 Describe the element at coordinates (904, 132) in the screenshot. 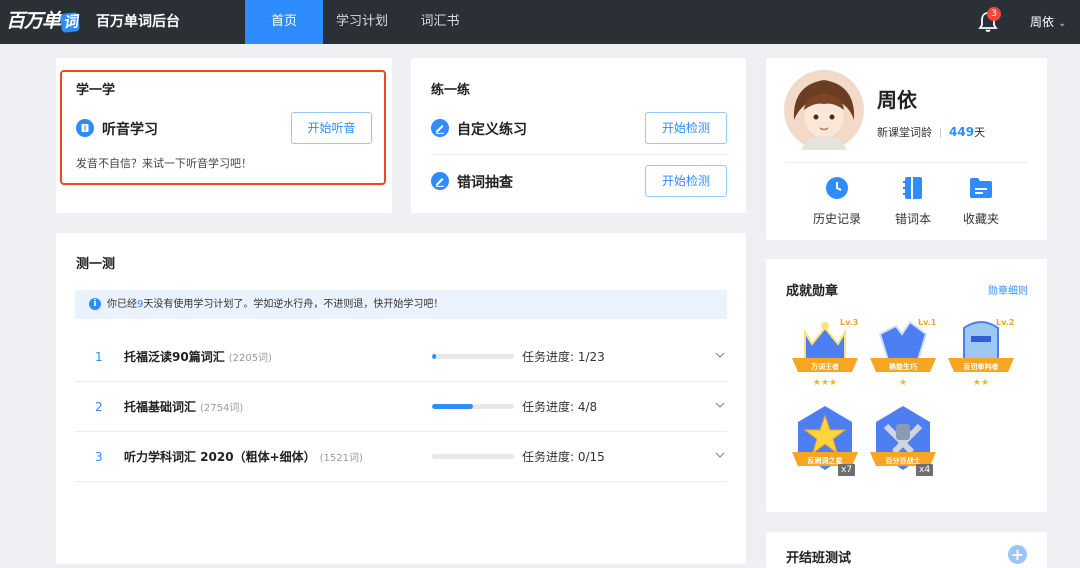

I see `vocab-age-label: 新课堂词龄` at that location.